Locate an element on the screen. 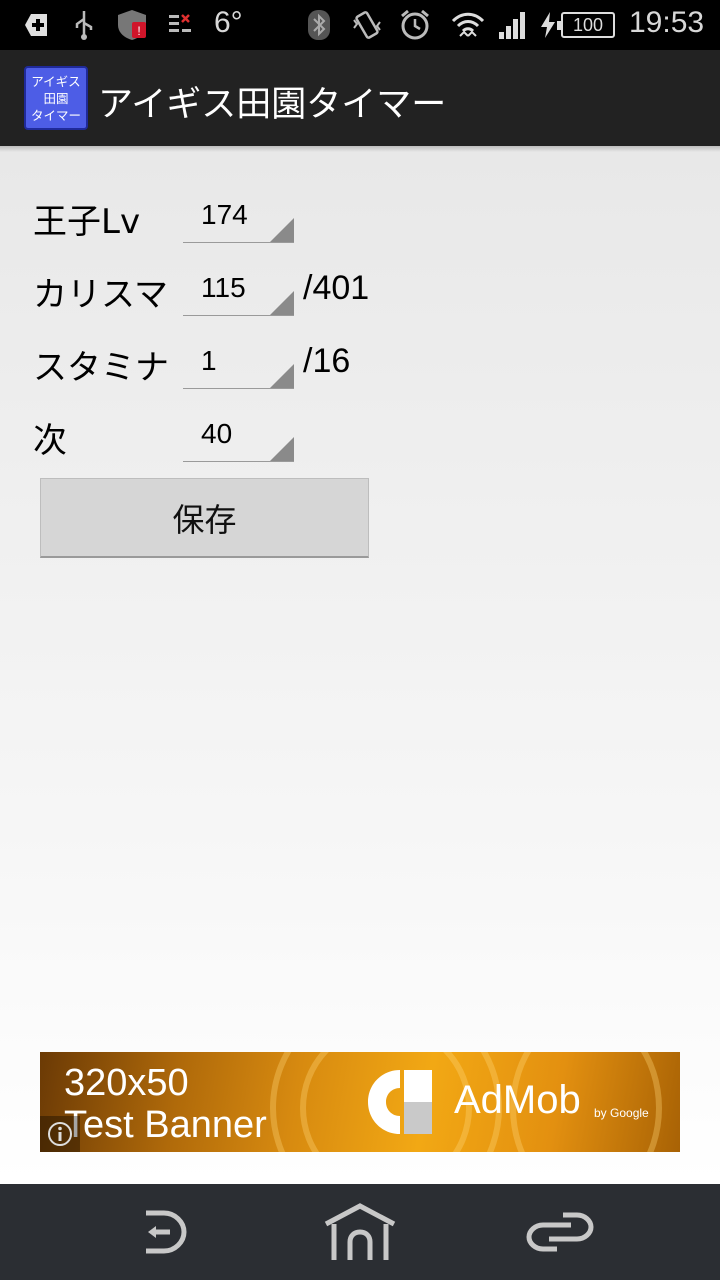 This screenshot has width=720, height=1280. bluetooth-icon is located at coordinates (319, 25).